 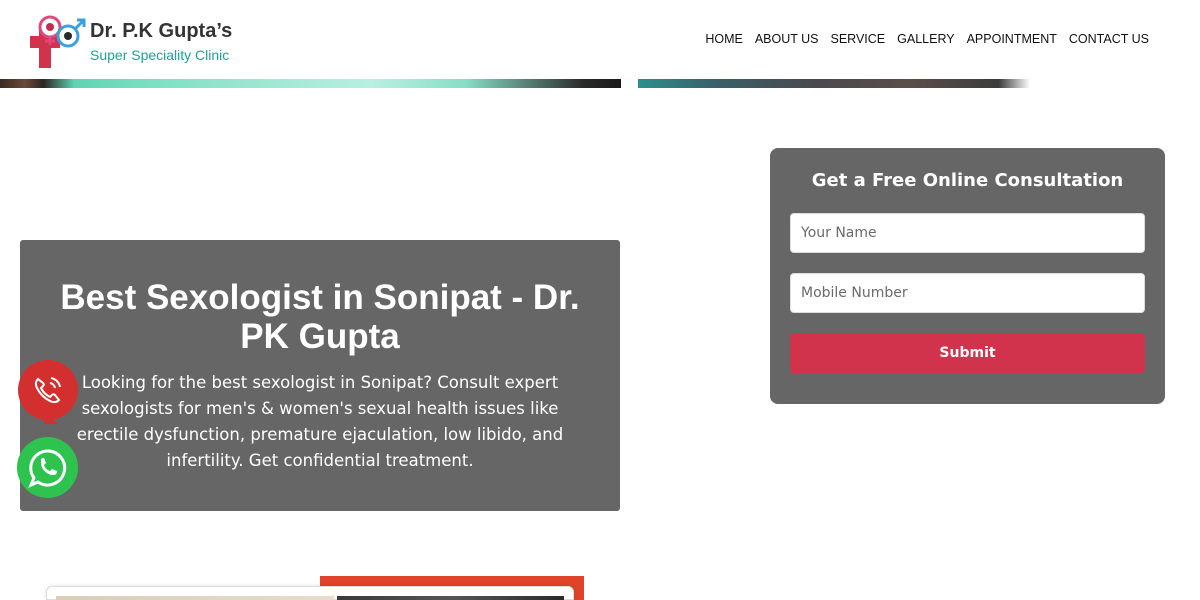 I want to click on submit-button: Submit, so click(x=967, y=353).